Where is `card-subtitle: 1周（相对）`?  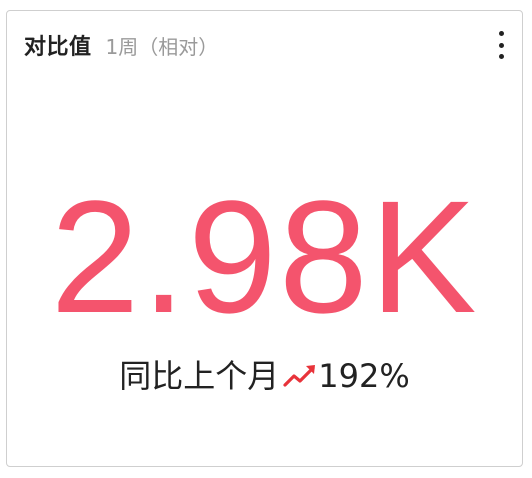
card-subtitle: 1周（相对） is located at coordinates (162, 47).